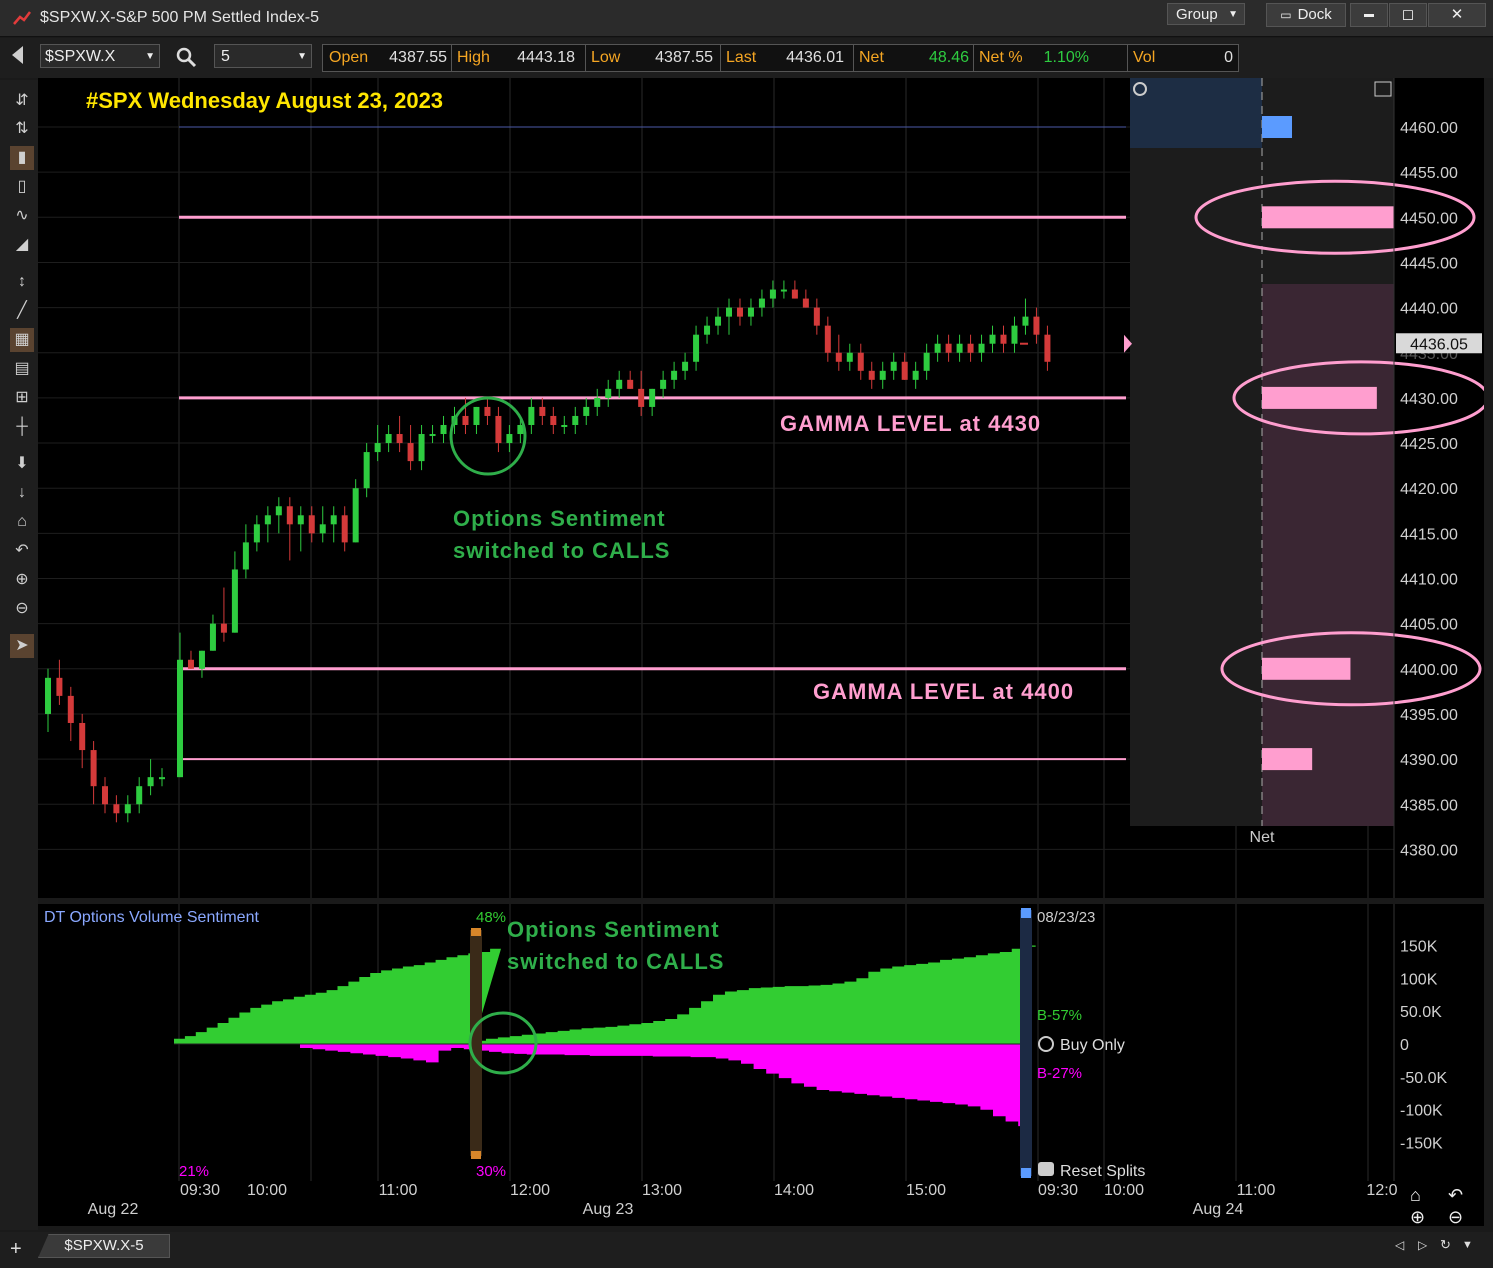 This screenshot has width=1493, height=1268. Describe the element at coordinates (16, 1249) in the screenshot. I see `add-tab-icon: +` at that location.